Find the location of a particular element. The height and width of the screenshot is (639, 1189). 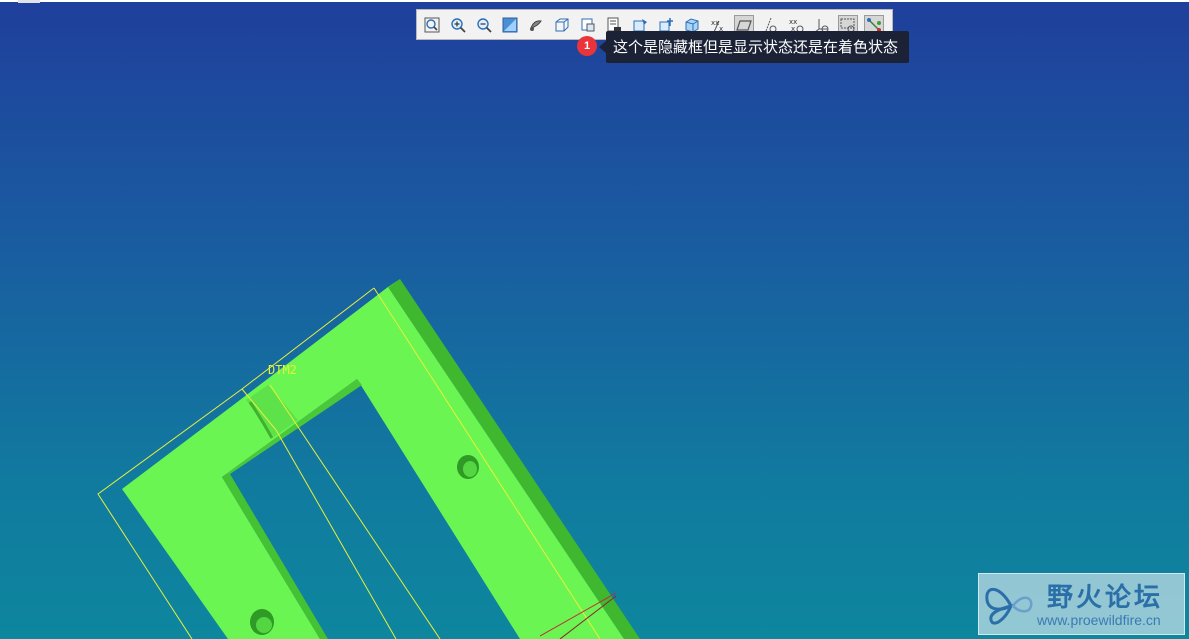

zoom-in-icon is located at coordinates (458, 25).